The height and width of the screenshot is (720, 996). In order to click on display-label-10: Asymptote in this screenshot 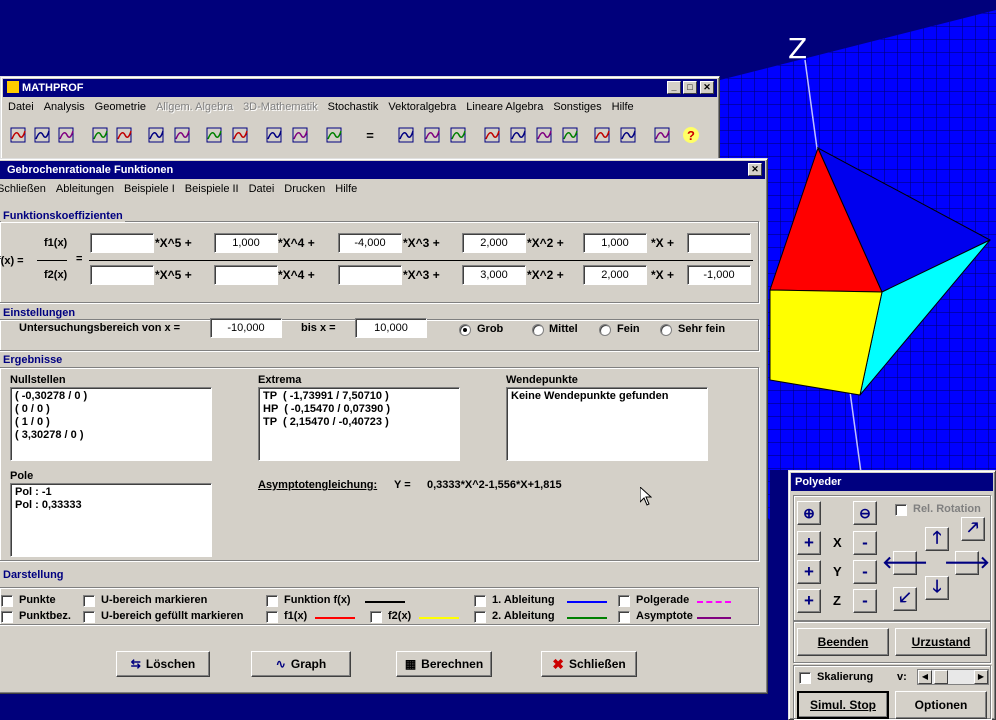, I will do `click(664, 616)`.